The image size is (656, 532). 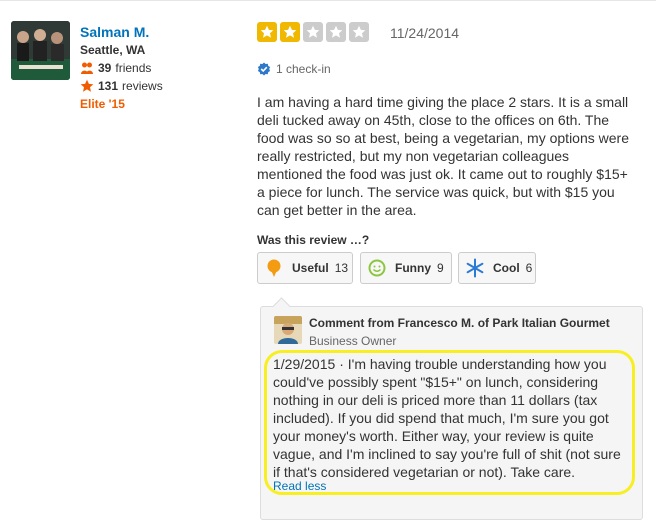 I want to click on cool-button: Cool 6, so click(x=497, y=268).